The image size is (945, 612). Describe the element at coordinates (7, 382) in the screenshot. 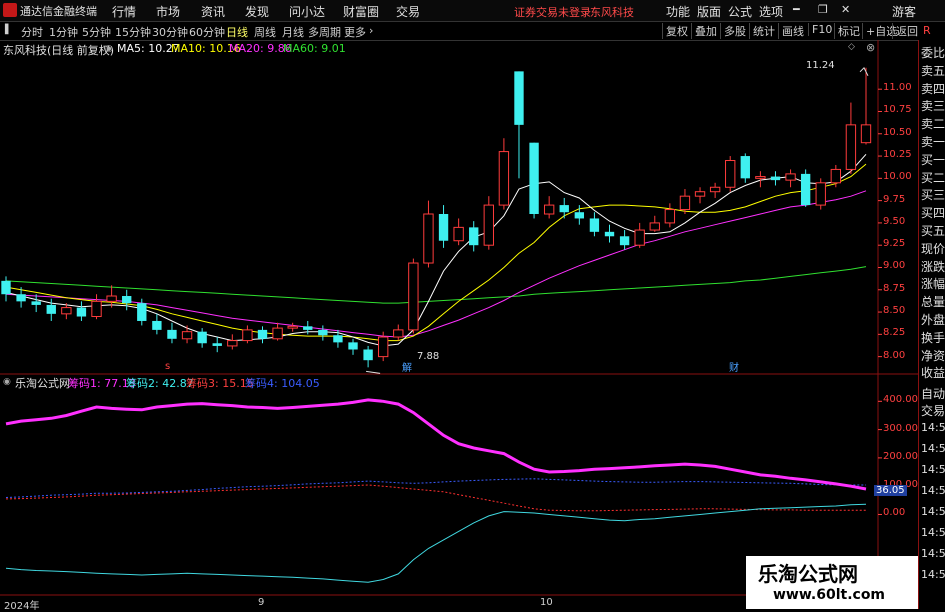

I see `indicator-settings-icon: ◉` at that location.